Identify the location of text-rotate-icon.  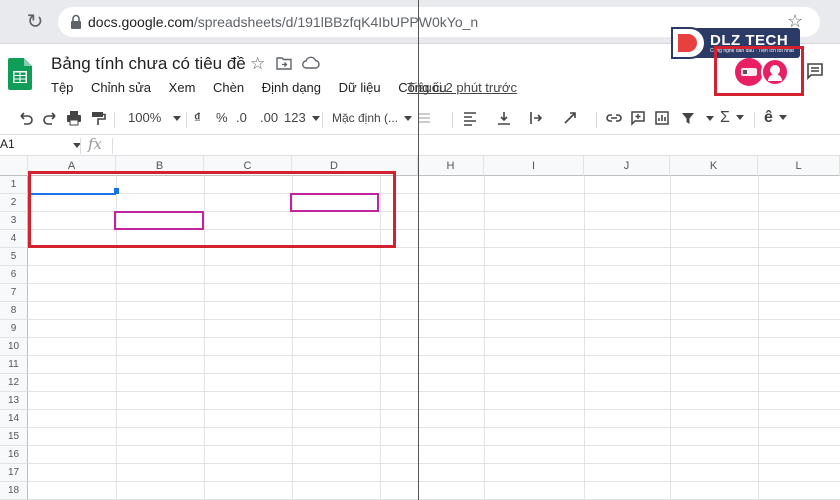
(570, 118).